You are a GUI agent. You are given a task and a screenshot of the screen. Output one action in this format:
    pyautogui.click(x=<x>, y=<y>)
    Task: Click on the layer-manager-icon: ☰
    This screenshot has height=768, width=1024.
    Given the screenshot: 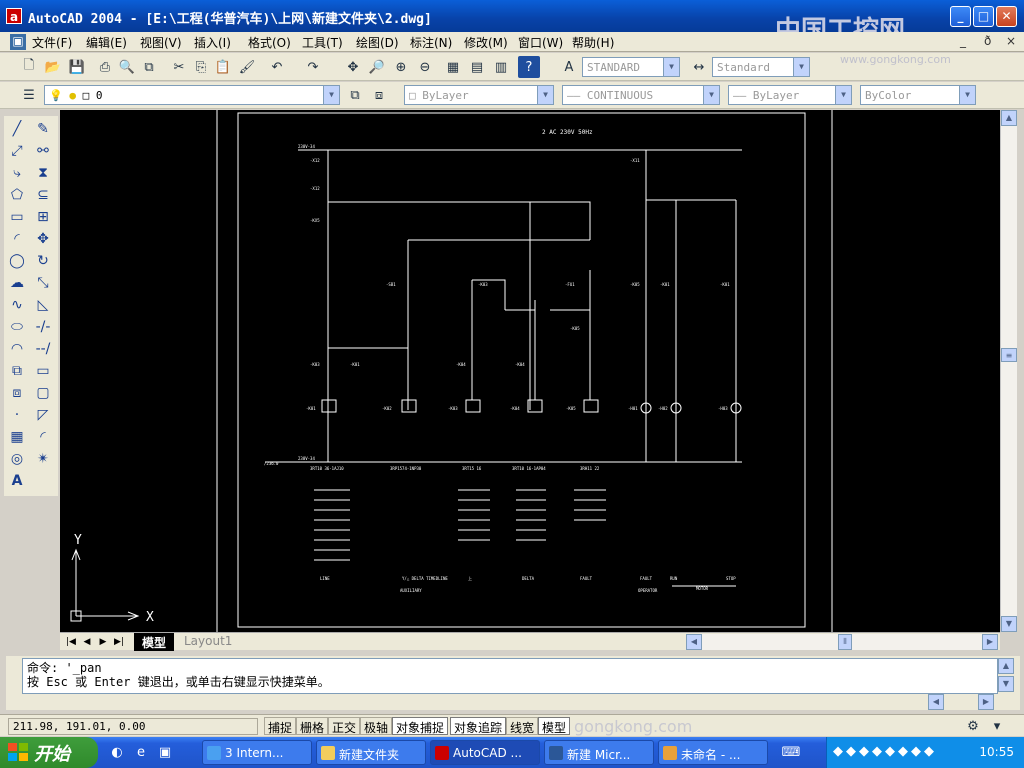 What is the action you would take?
    pyautogui.click(x=29, y=95)
    